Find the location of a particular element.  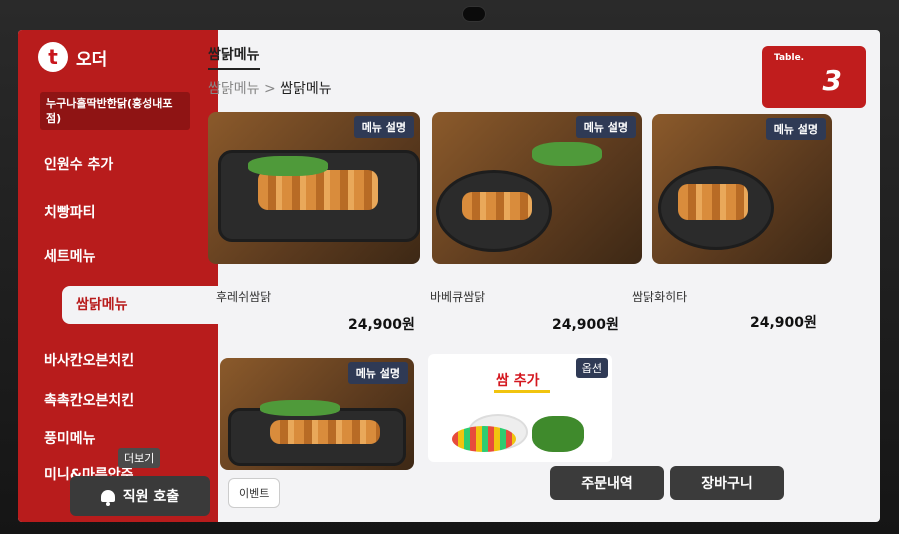

breadcrumb-current: 쌈닭메뉴 is located at coordinates (306, 89).